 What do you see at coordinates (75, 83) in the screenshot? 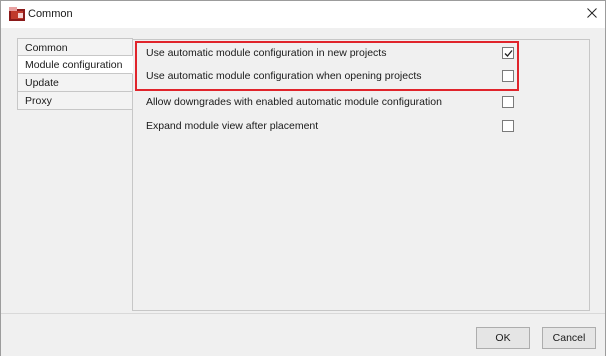
I see `nav-item-update: Update` at bounding box center [75, 83].